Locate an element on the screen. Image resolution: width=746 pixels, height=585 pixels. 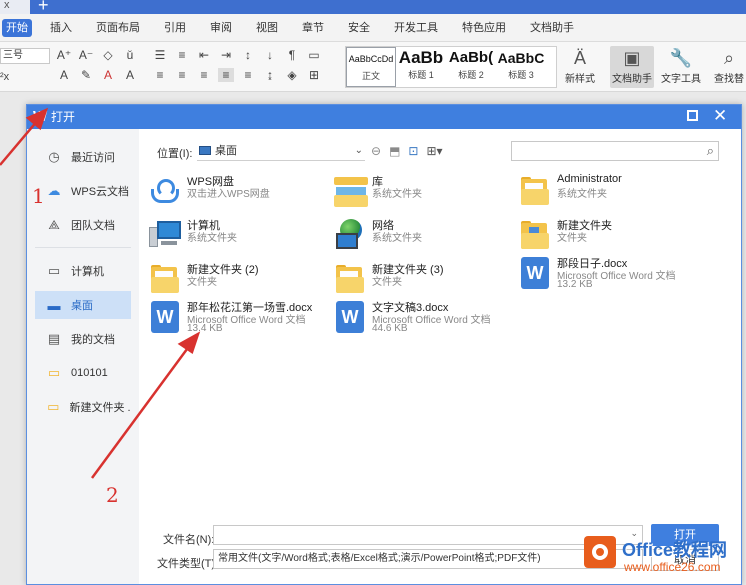
close-button: ✕ is located at coordinates (720, 116).